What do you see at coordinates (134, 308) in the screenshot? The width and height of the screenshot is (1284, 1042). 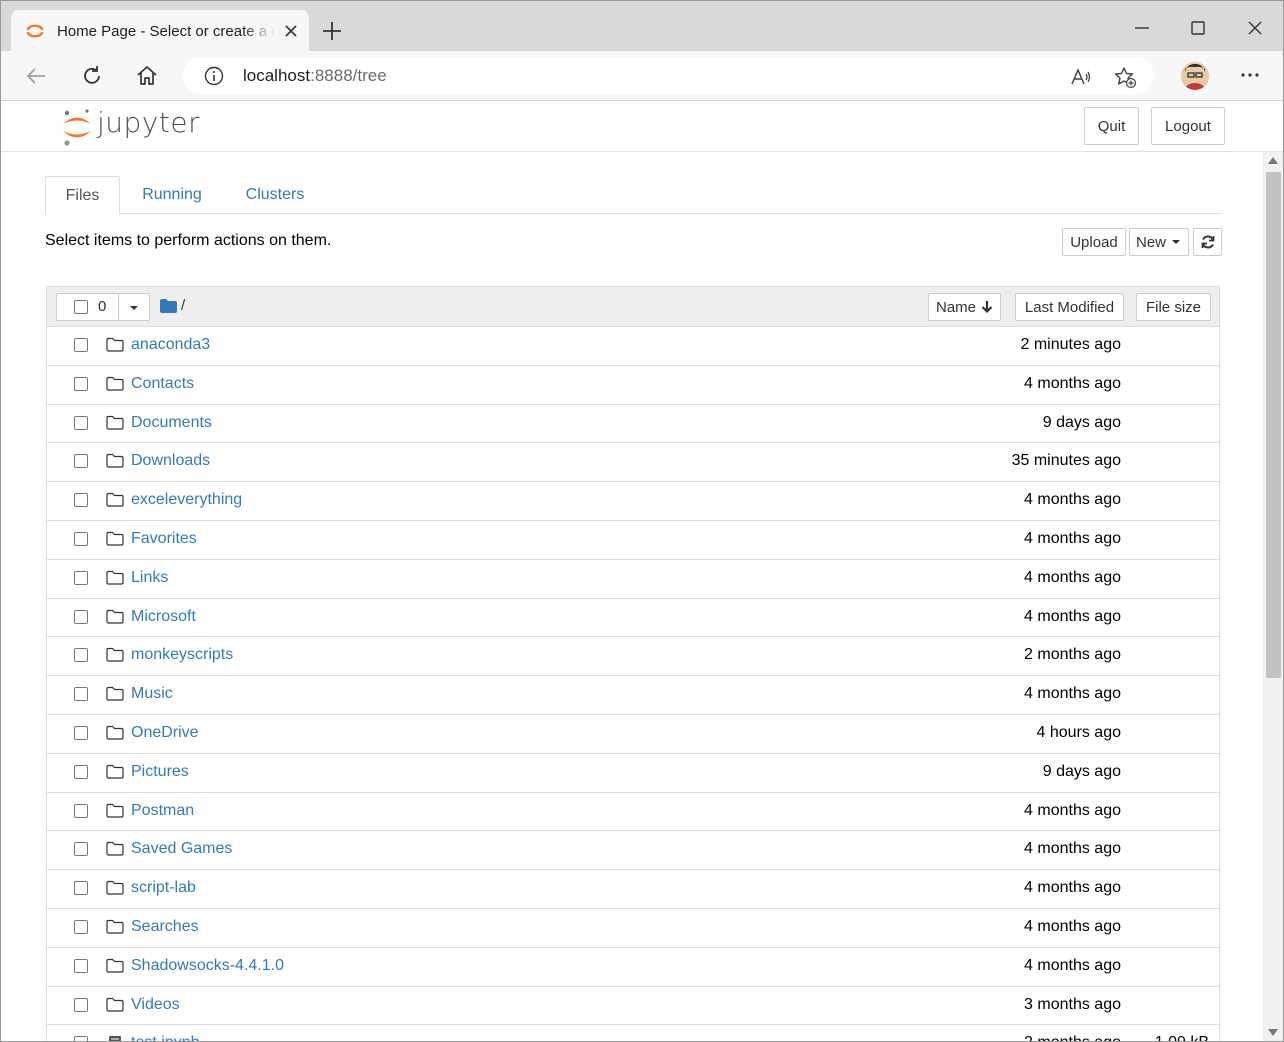 I see `caret-down-icon` at bounding box center [134, 308].